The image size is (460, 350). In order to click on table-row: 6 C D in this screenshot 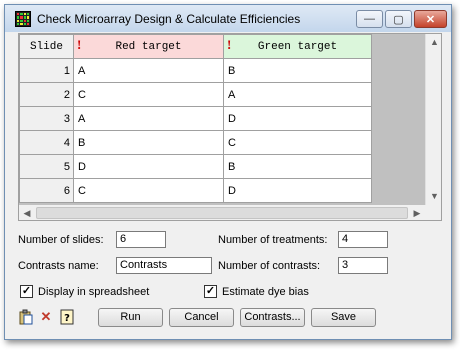, I will do `click(195, 190)`.